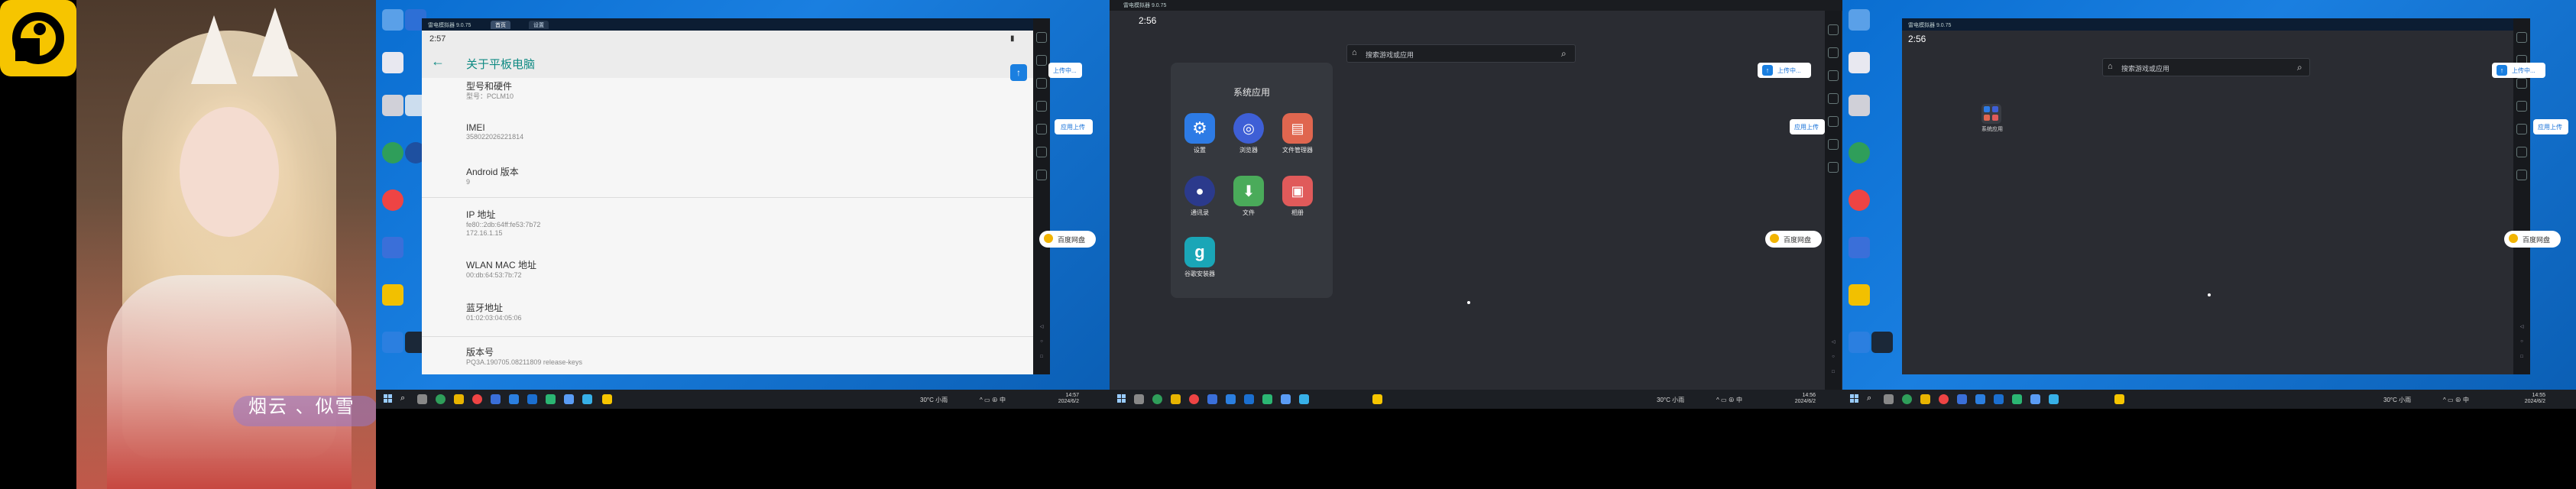 The height and width of the screenshot is (489, 2576). Describe the element at coordinates (734, 100) in the screenshot. I see `settings-item: 型号和硬件 型号：PCLM10` at that location.